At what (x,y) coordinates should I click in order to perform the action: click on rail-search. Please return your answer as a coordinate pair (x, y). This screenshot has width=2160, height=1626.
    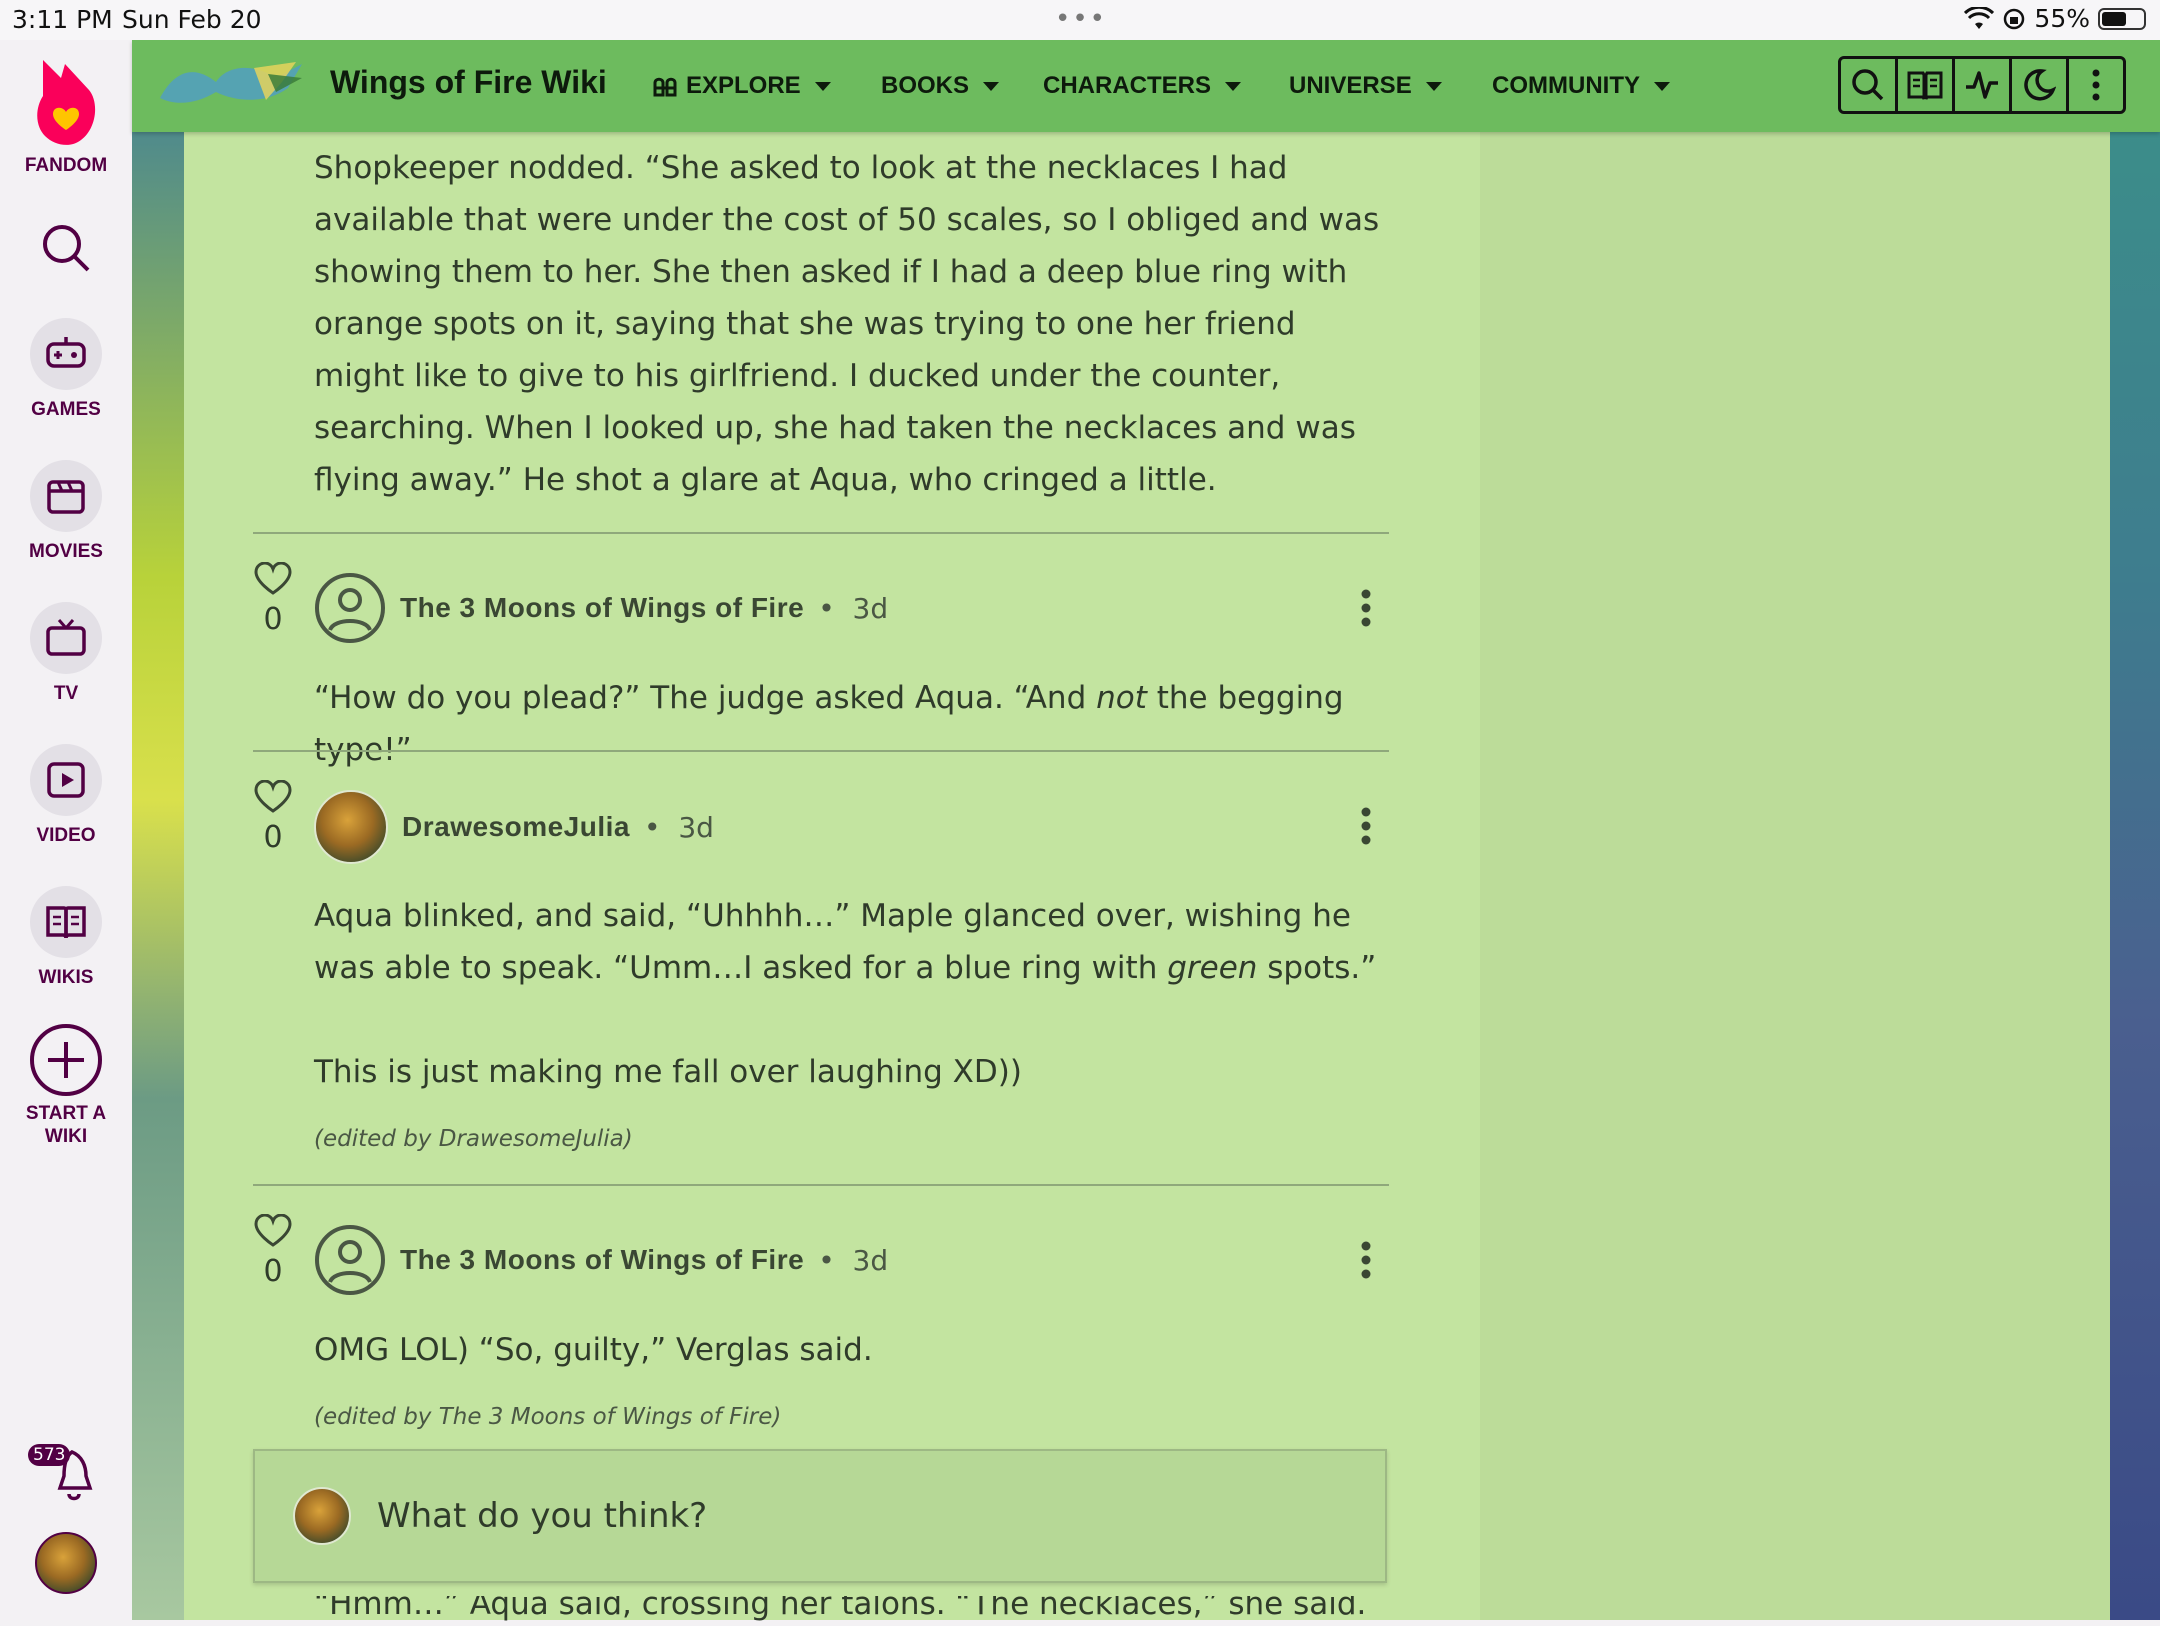
    Looking at the image, I should click on (66, 250).